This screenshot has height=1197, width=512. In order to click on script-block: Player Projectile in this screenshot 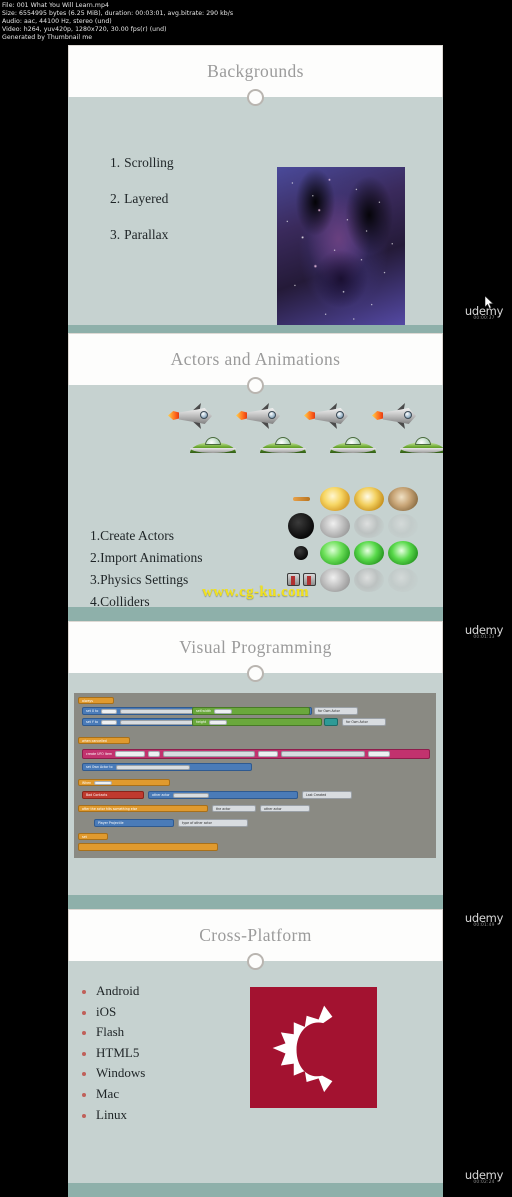, I will do `click(134, 823)`.